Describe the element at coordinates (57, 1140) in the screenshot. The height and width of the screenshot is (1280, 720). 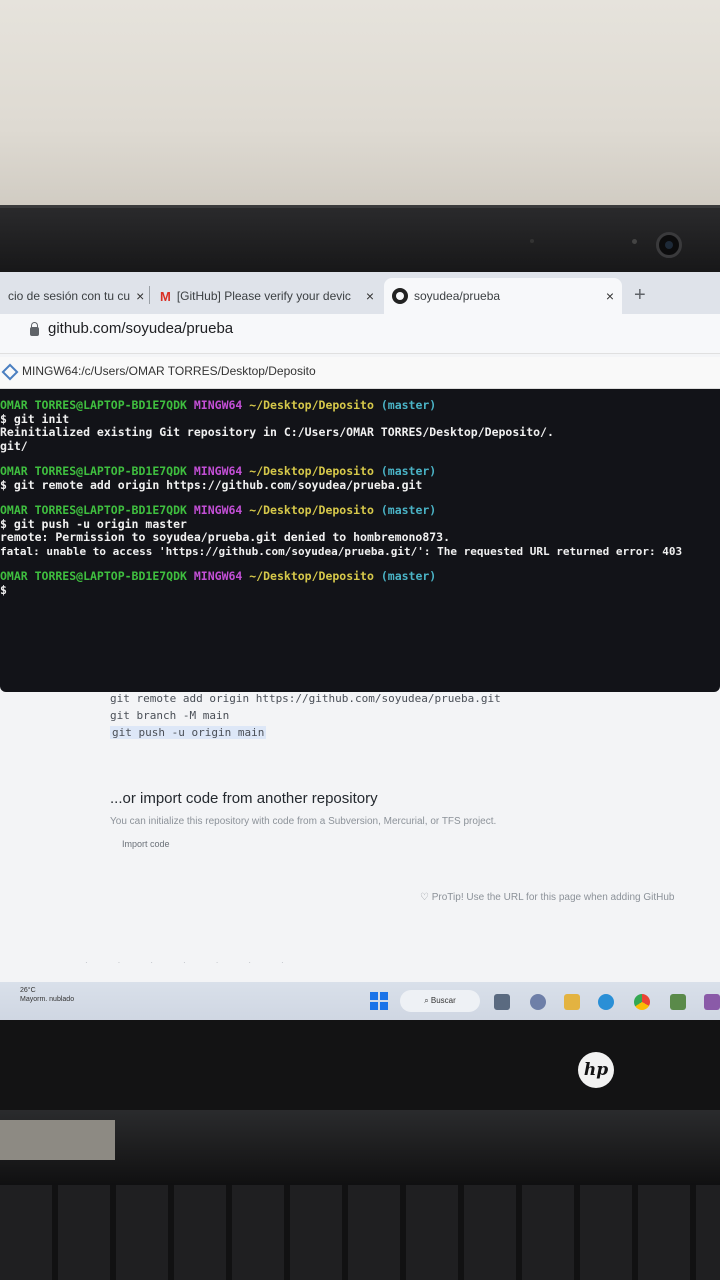
I see `desk-surface` at that location.